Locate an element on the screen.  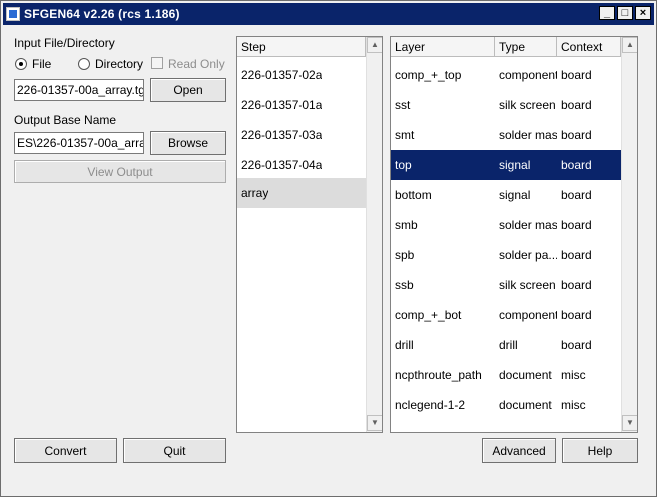
layer-row: nclegend-1-2 document misc is located at coordinates (506, 405).